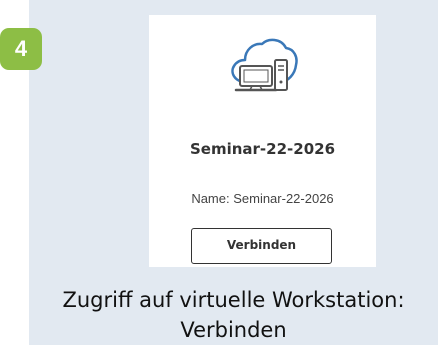 The height and width of the screenshot is (345, 438). Describe the element at coordinates (21, 49) in the screenshot. I see `step-number-badge: 4` at that location.